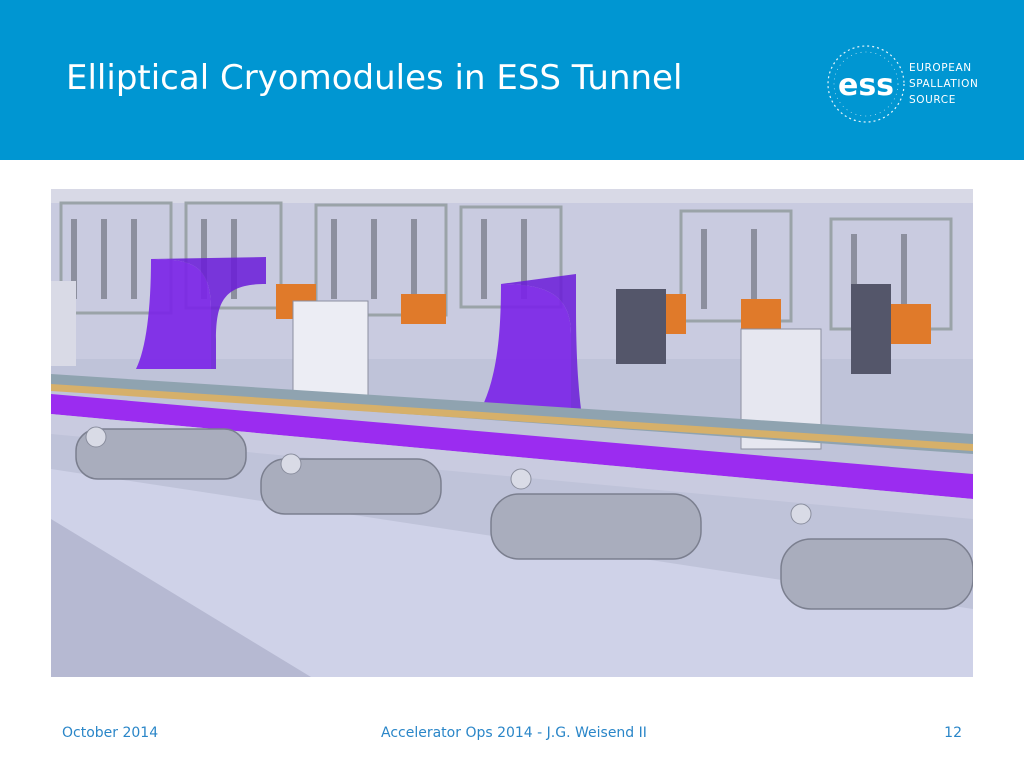 This screenshot has width=1024, height=768. What do you see at coordinates (514, 733) in the screenshot?
I see `footer-presentation-info: Accelerator Ops 2014 - J.G. Weisend II` at bounding box center [514, 733].